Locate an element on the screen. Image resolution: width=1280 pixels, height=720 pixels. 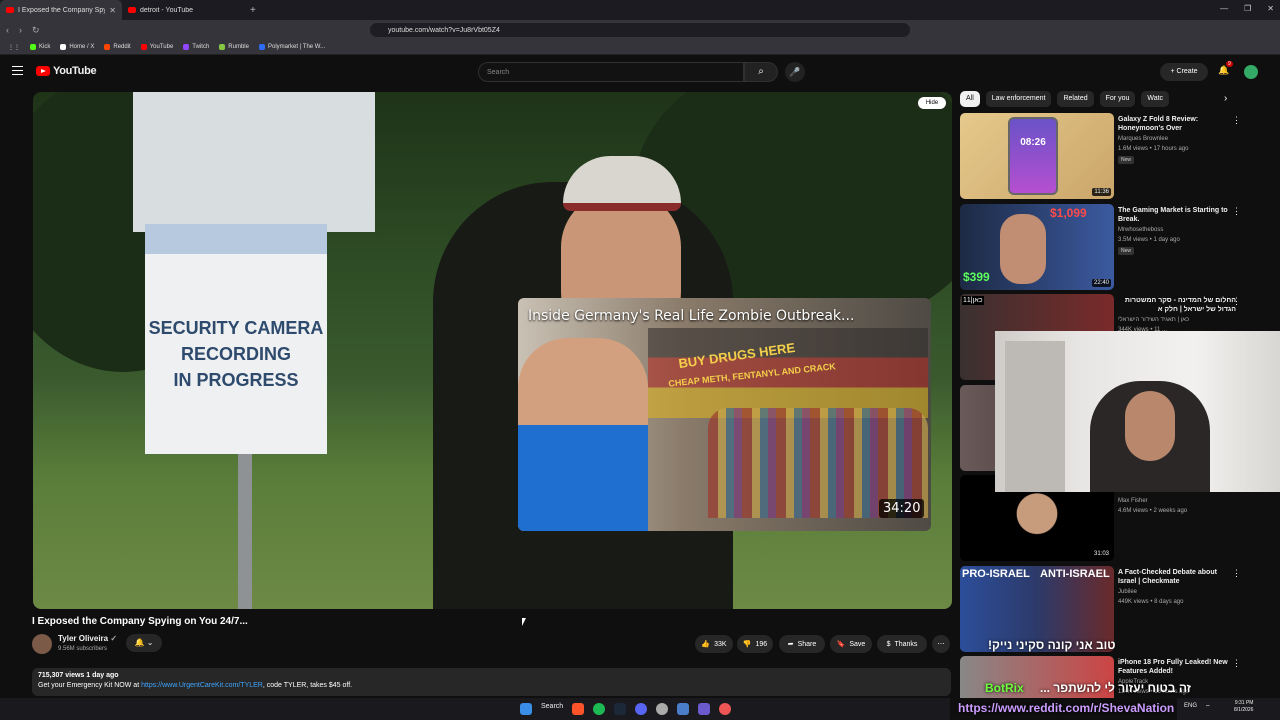
video-thumbnail: 08:26 11:36 is located at coordinates (1037, 156).